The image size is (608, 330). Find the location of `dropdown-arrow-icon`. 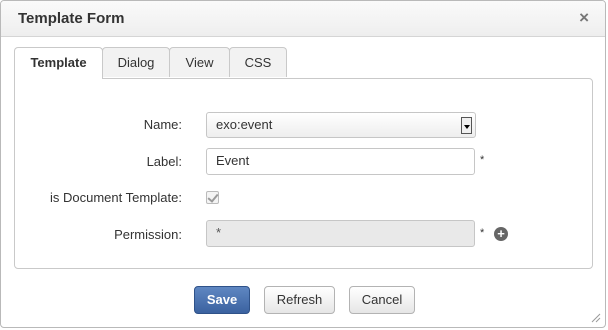

dropdown-arrow-icon is located at coordinates (466, 125).